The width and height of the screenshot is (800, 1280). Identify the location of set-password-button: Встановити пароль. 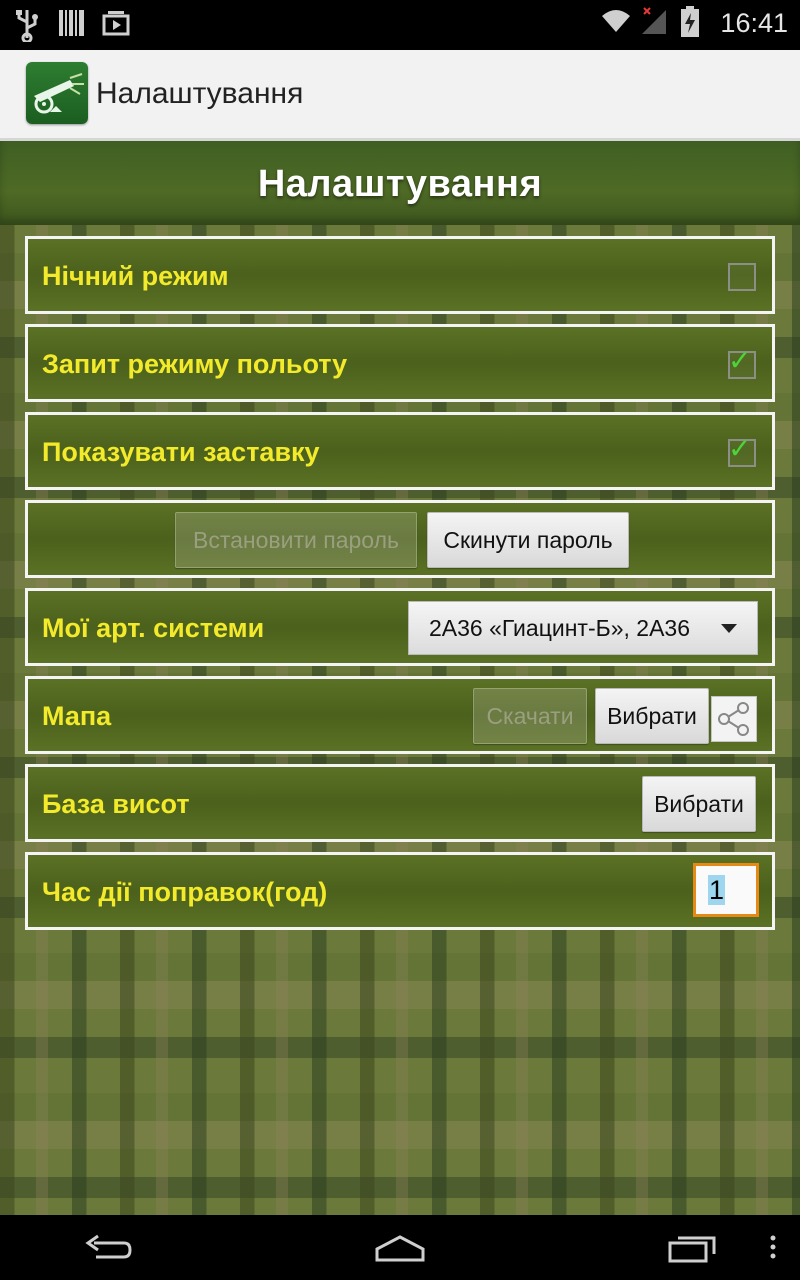
(296, 540).